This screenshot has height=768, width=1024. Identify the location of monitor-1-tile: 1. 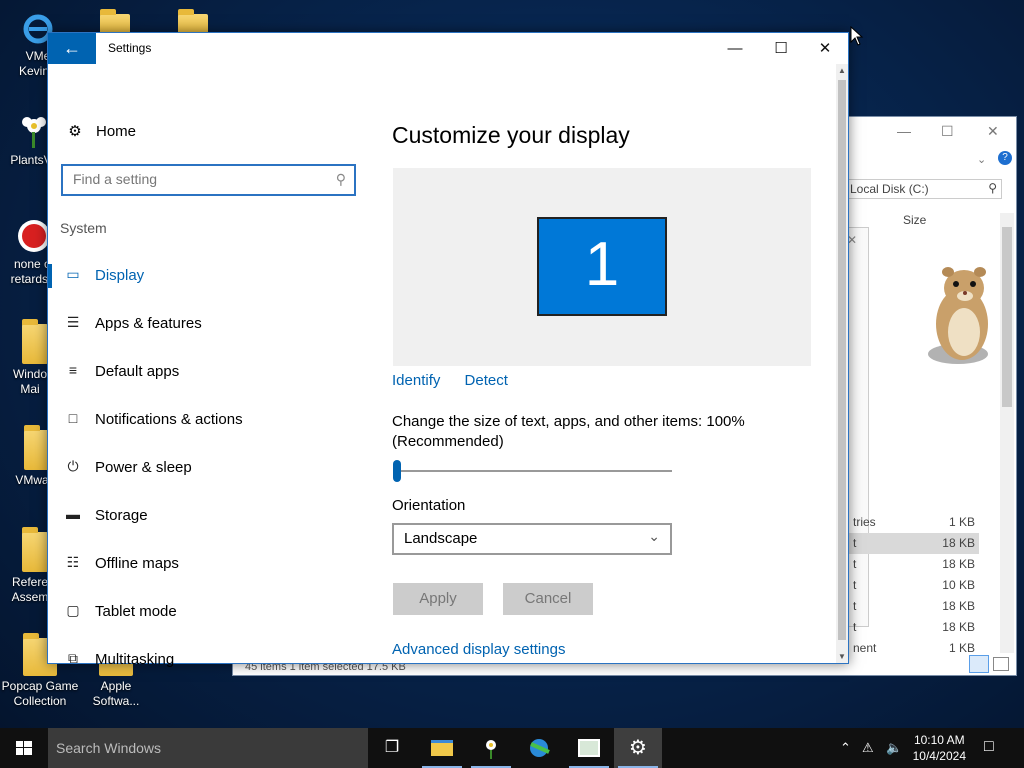
(602, 266).